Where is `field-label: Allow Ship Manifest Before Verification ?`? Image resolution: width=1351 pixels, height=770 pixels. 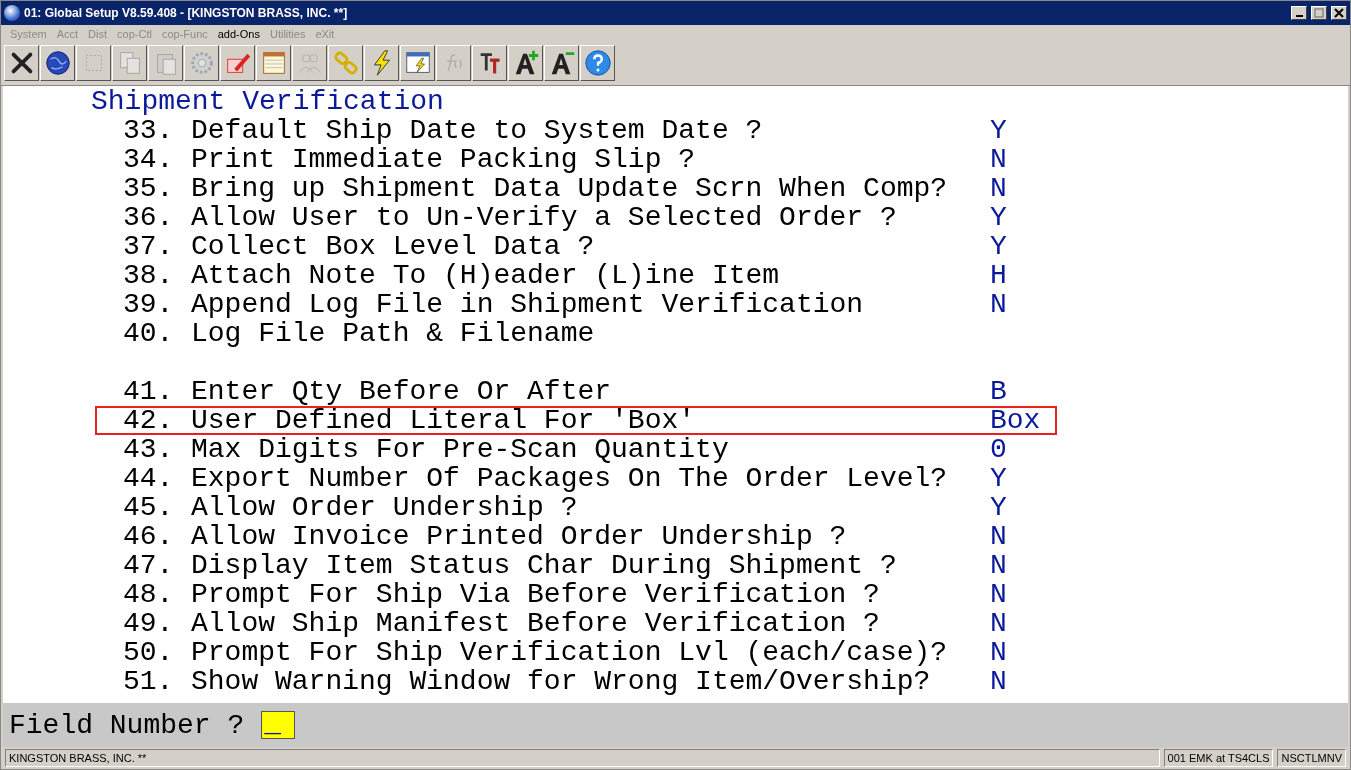 field-label: Allow Ship Manifest Before Verification ? is located at coordinates (536, 623).